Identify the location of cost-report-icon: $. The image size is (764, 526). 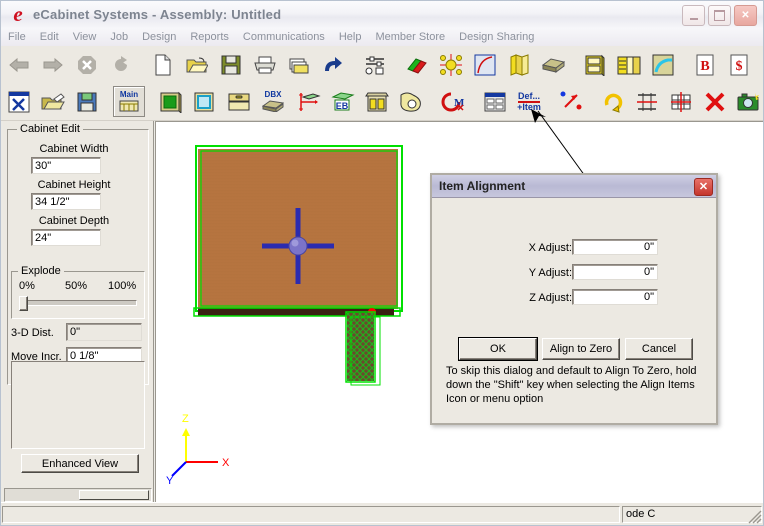
(739, 64).